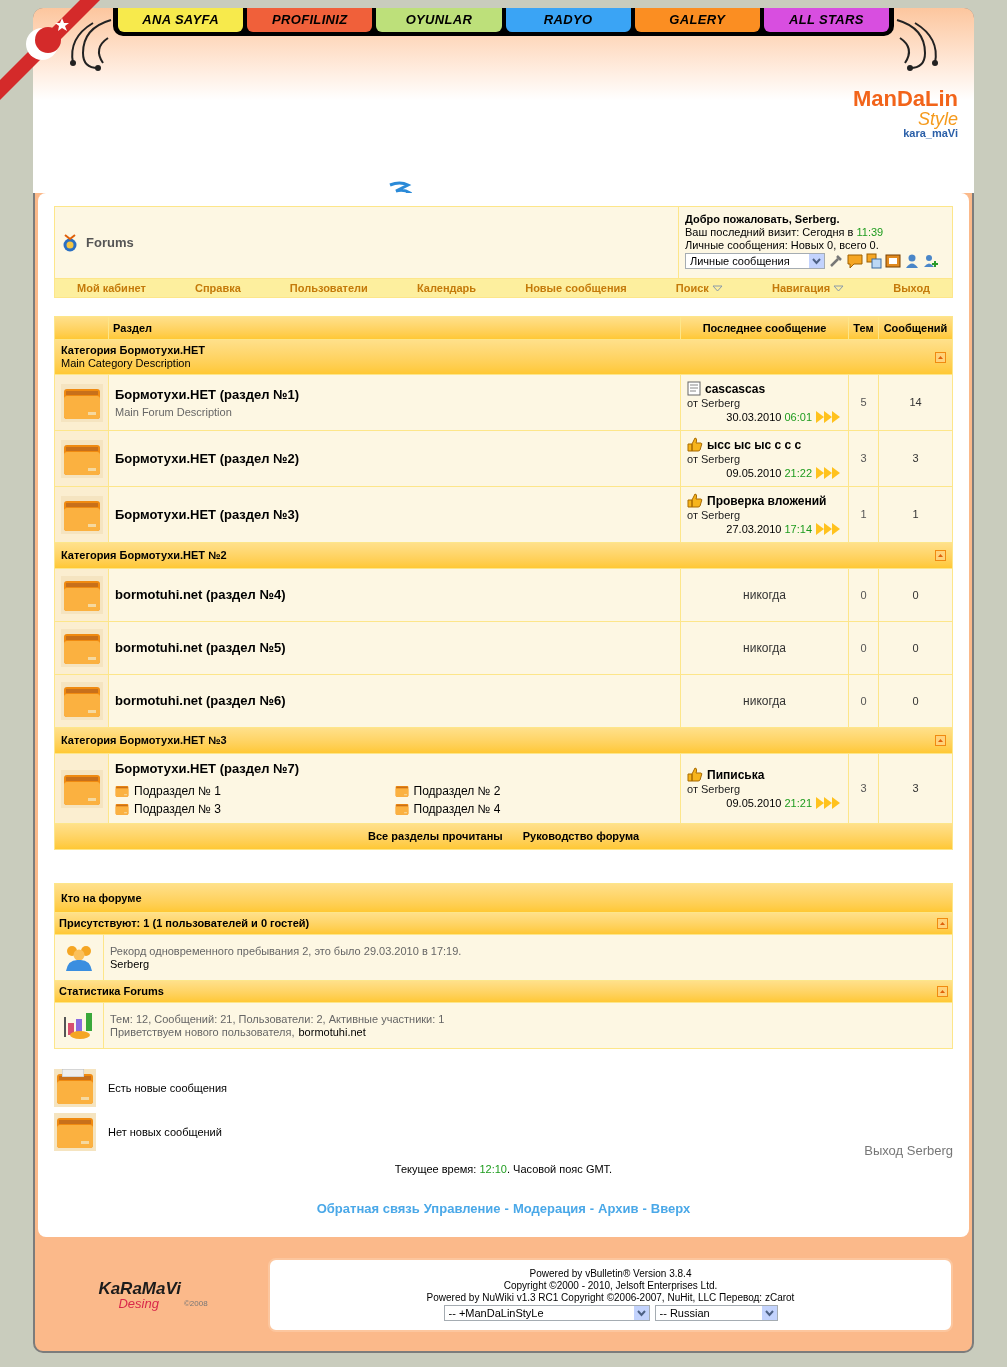 This screenshot has height=1367, width=1007. I want to click on document-icon, so click(694, 388).